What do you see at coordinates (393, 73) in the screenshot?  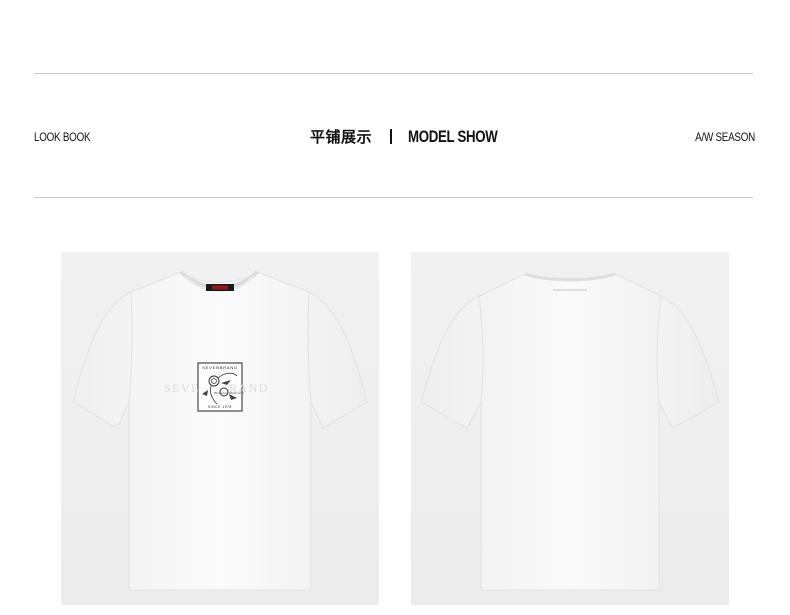 I see `top-divider` at bounding box center [393, 73].